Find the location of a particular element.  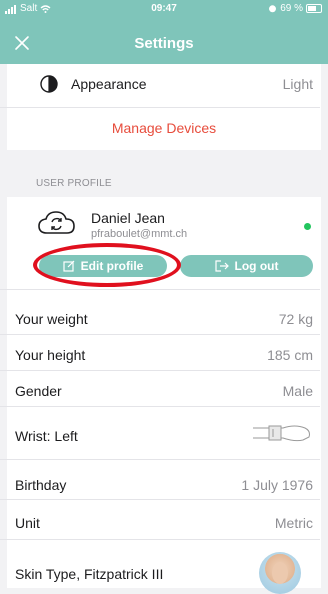

section-header: USER PROFILE is located at coordinates (74, 183).